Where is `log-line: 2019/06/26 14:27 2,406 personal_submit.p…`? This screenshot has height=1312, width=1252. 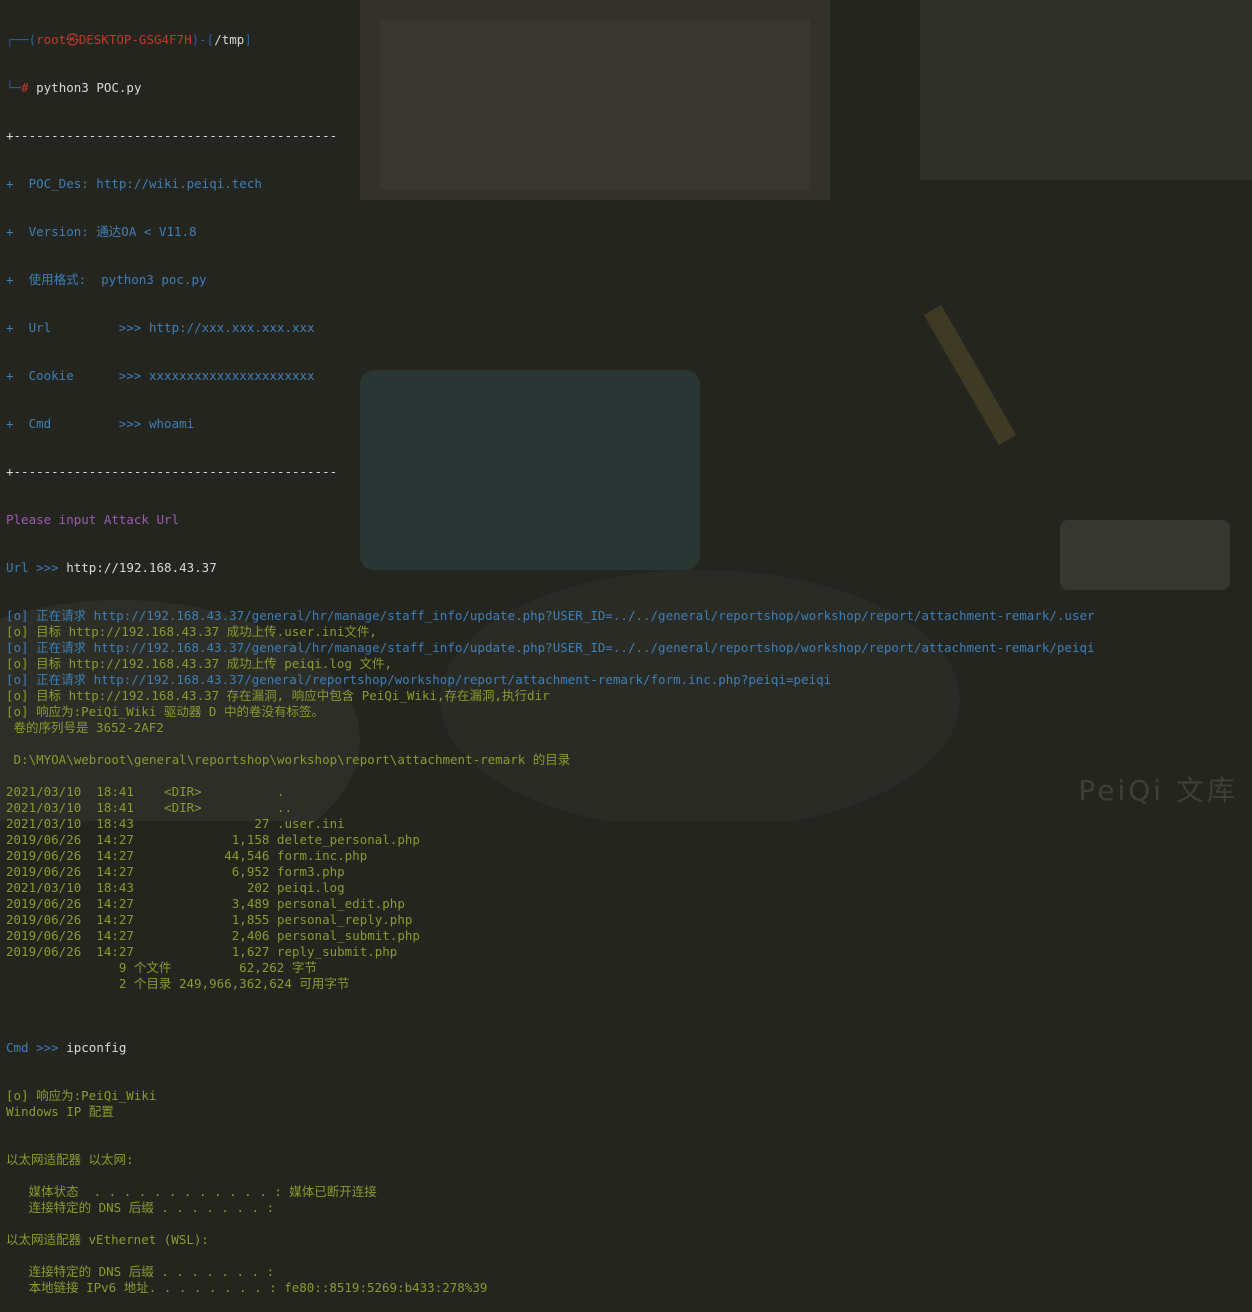
log-line: 2019/06/26 14:27 2,406 personal_submit.p… is located at coordinates (213, 935).